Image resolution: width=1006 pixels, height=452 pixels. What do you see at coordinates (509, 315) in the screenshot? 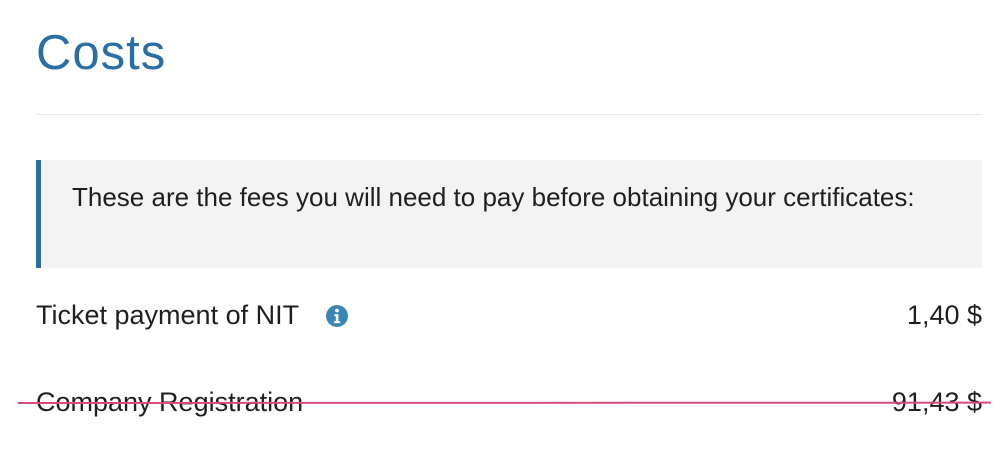
I see `cost-item-ticket-payment: Ticket payment of NIT 1,40 $` at bounding box center [509, 315].